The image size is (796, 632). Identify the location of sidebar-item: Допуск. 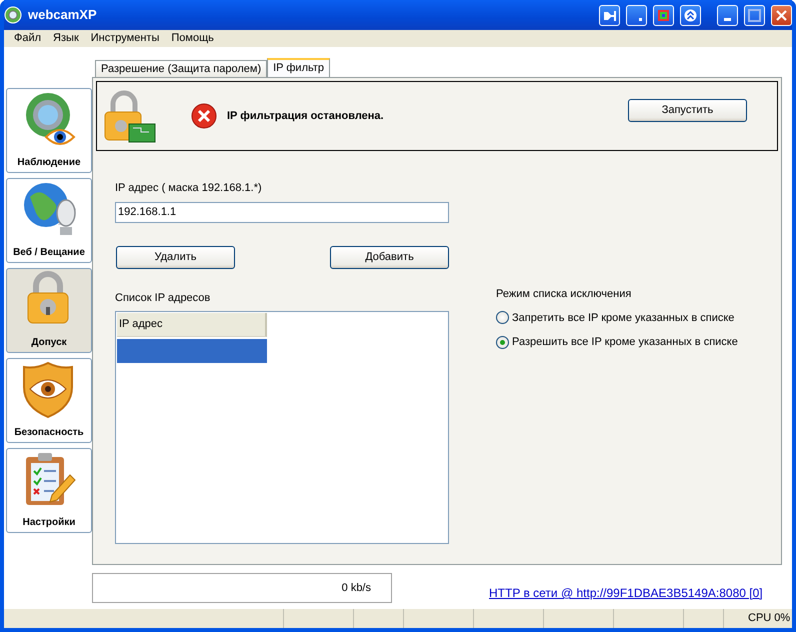
(49, 310).